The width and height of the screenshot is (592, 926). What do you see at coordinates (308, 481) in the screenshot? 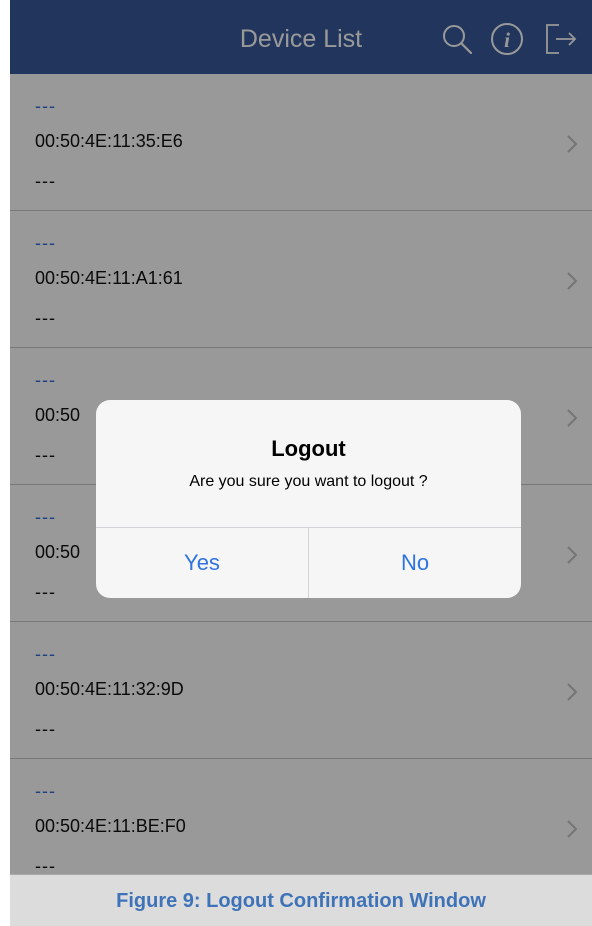
I see `dialog-message: Are you sure you want to logout ?` at bounding box center [308, 481].